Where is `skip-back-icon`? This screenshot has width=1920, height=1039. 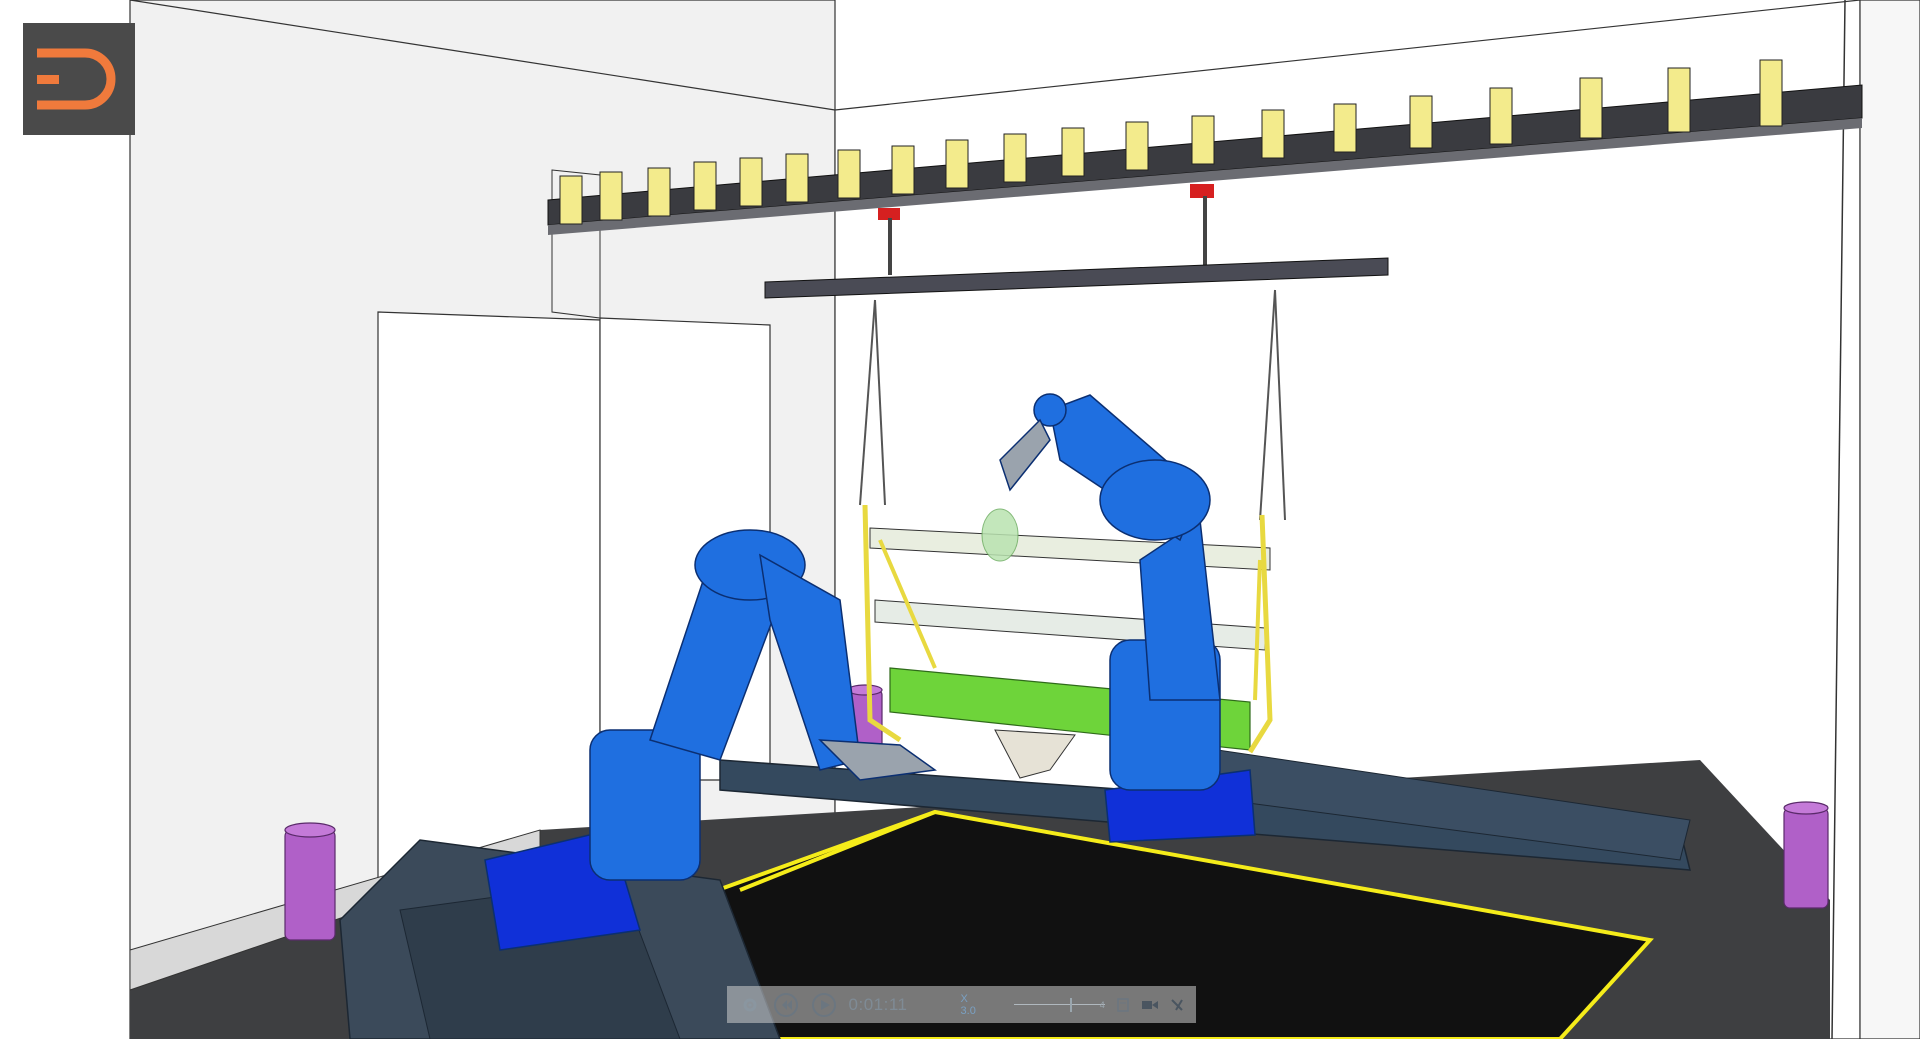
skip-back-icon is located at coordinates (786, 1005).